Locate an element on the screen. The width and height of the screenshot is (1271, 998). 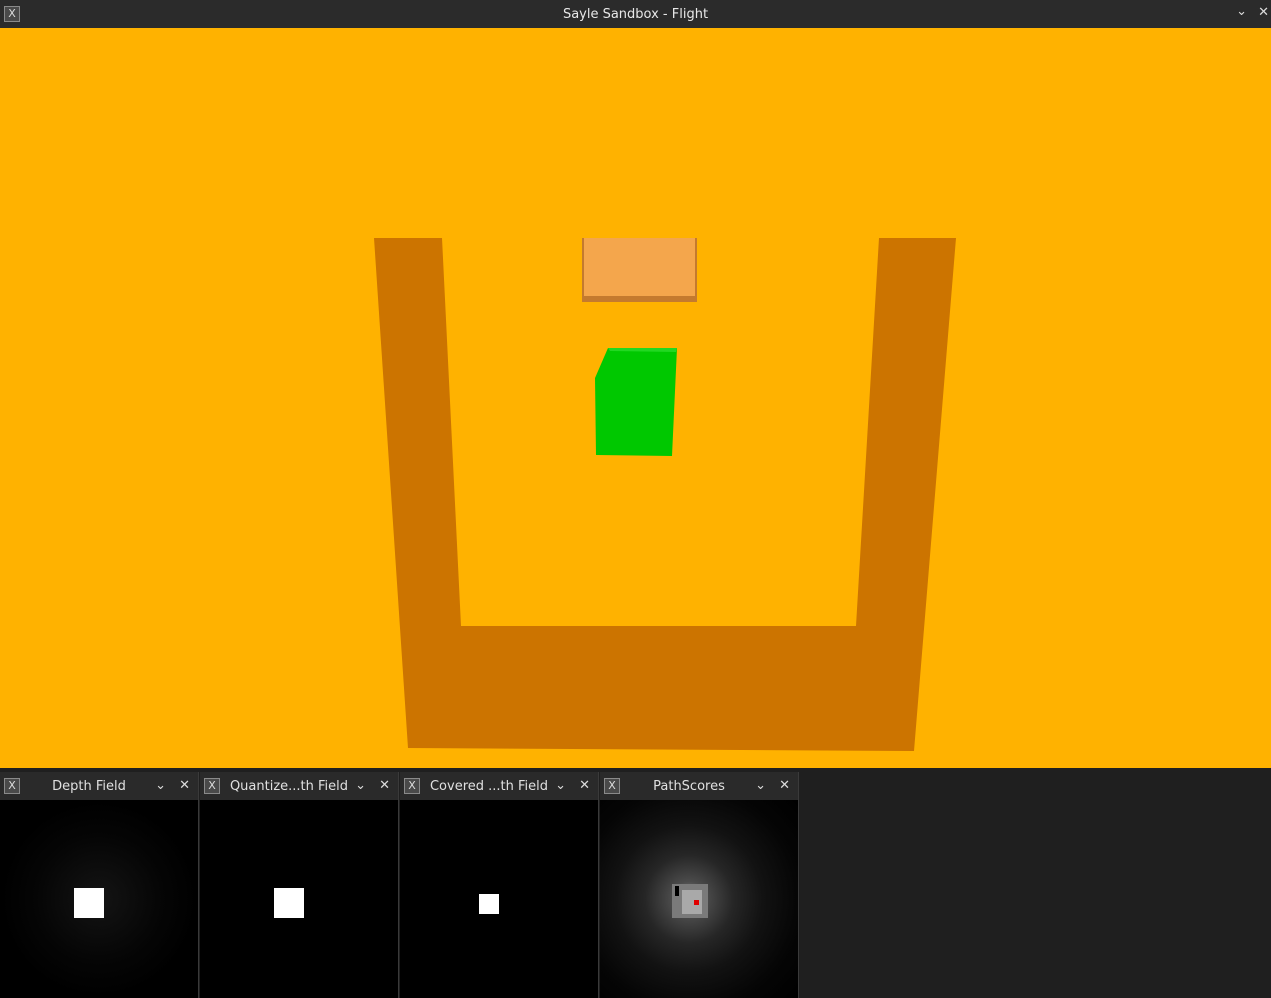
panel-titlebar: X PathScores ⌄ ✕ is located at coordinates (699, 786).